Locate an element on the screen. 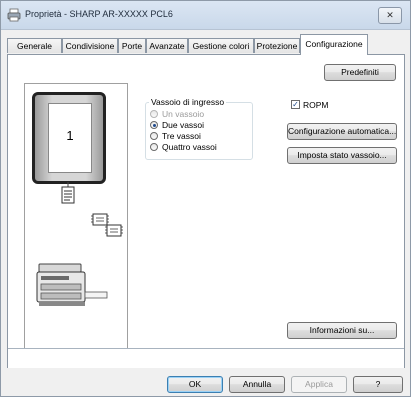 The width and height of the screenshot is (411, 397). close-icon: ✕ is located at coordinates (390, 15).